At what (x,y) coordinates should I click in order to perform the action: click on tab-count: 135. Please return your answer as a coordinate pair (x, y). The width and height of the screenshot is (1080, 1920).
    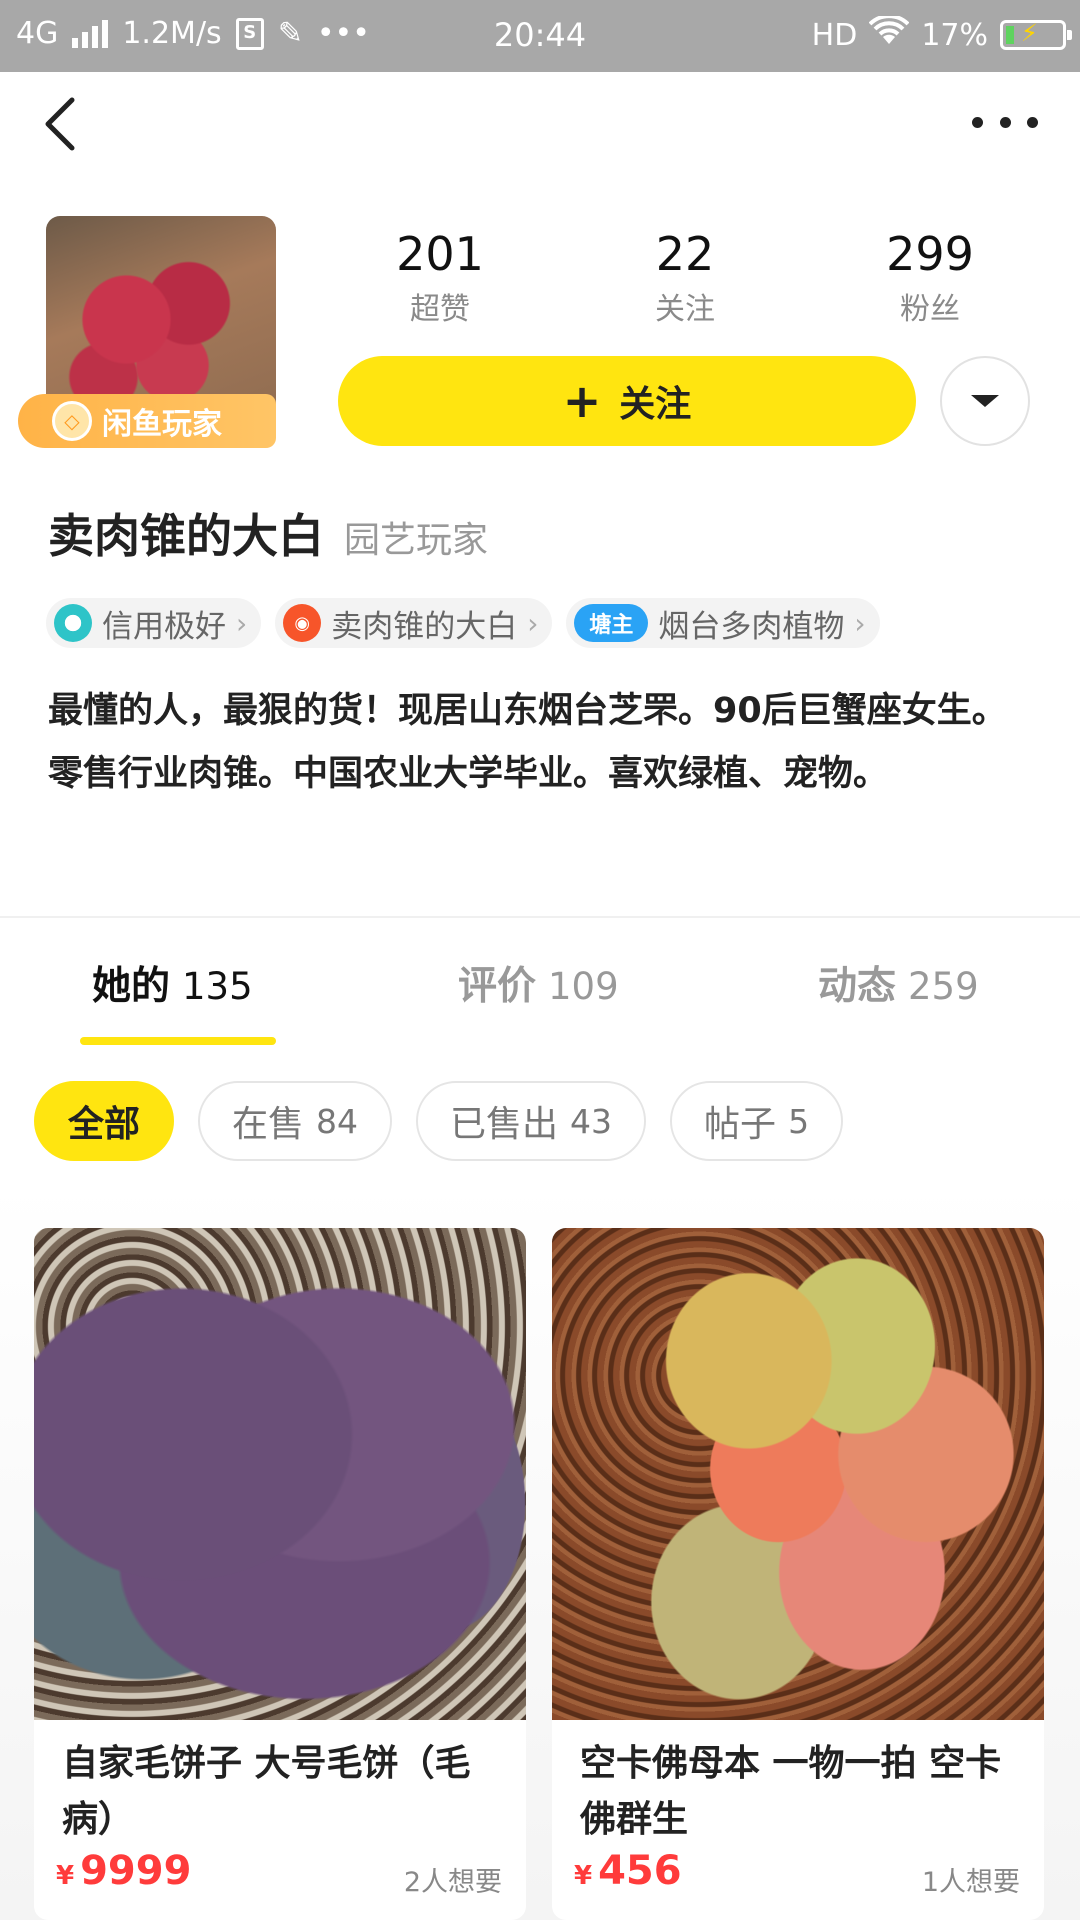
    Looking at the image, I should click on (217, 986).